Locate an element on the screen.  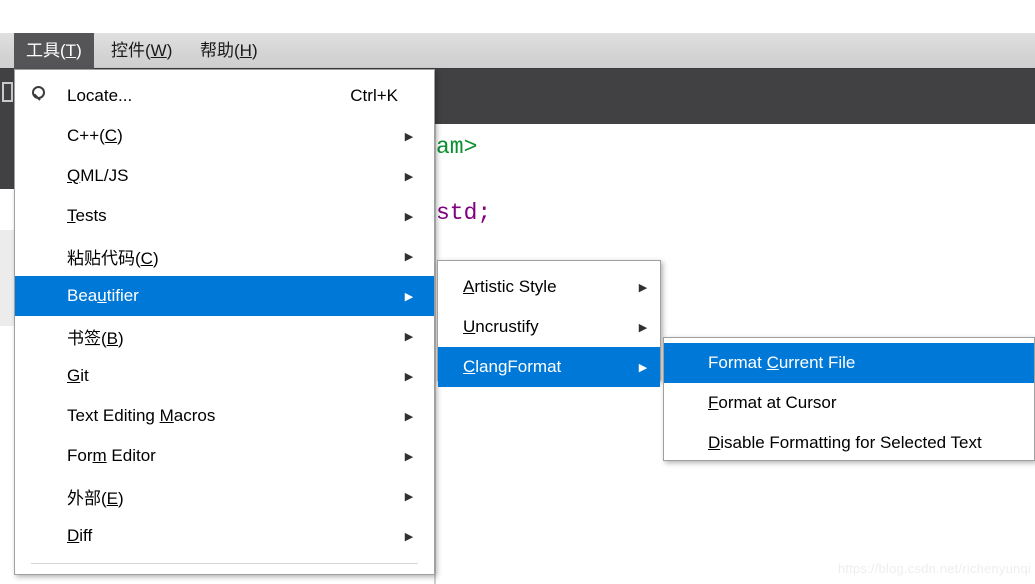
menu-item-disable-formatting: Disable Formatting for Selected Text is located at coordinates (849, 443).